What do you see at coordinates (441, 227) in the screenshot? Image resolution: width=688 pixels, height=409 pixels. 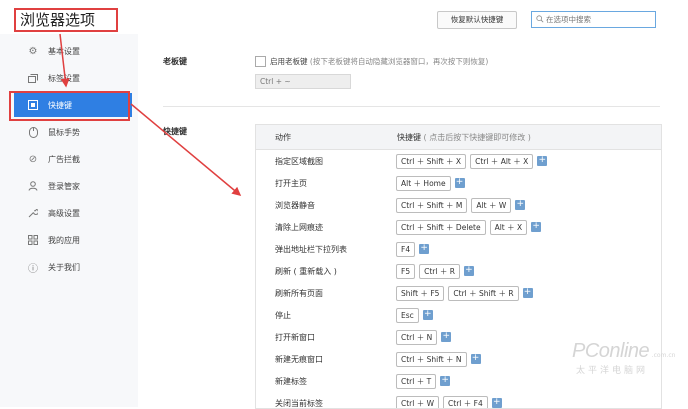 I see `shortcut-key: Ctrl ＋ Shift ＋ Delete` at bounding box center [441, 227].